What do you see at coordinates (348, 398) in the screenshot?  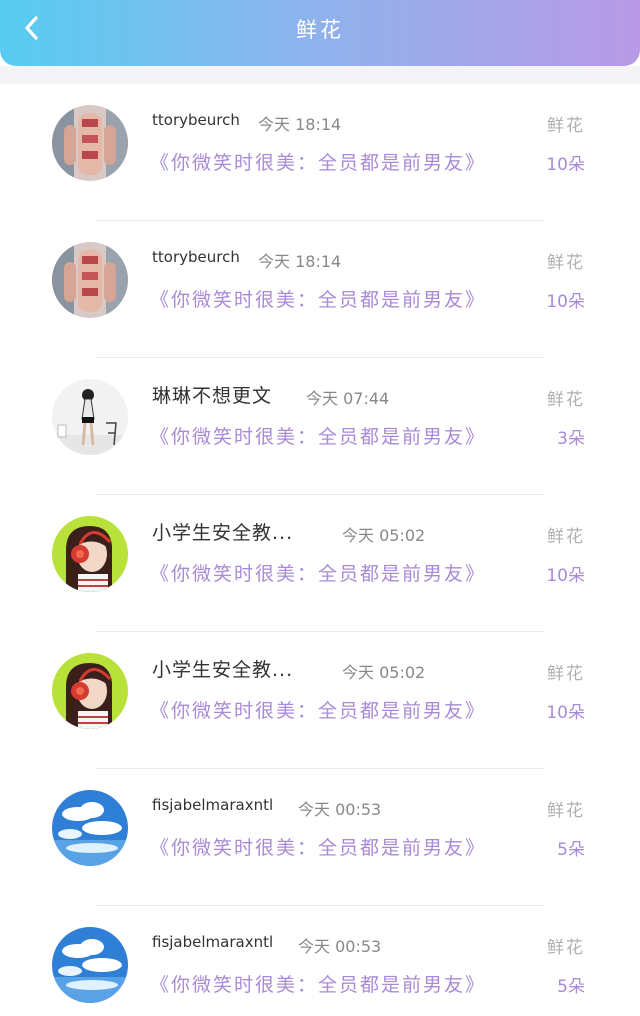 I see `timestamp: 今天 07:44` at bounding box center [348, 398].